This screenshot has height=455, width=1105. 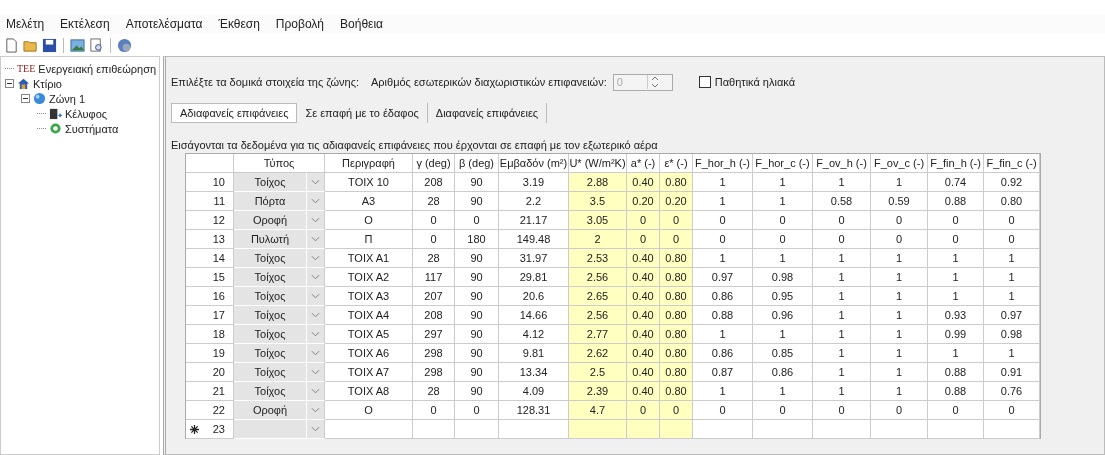 I want to click on table-cell: 2.65, so click(x=598, y=296).